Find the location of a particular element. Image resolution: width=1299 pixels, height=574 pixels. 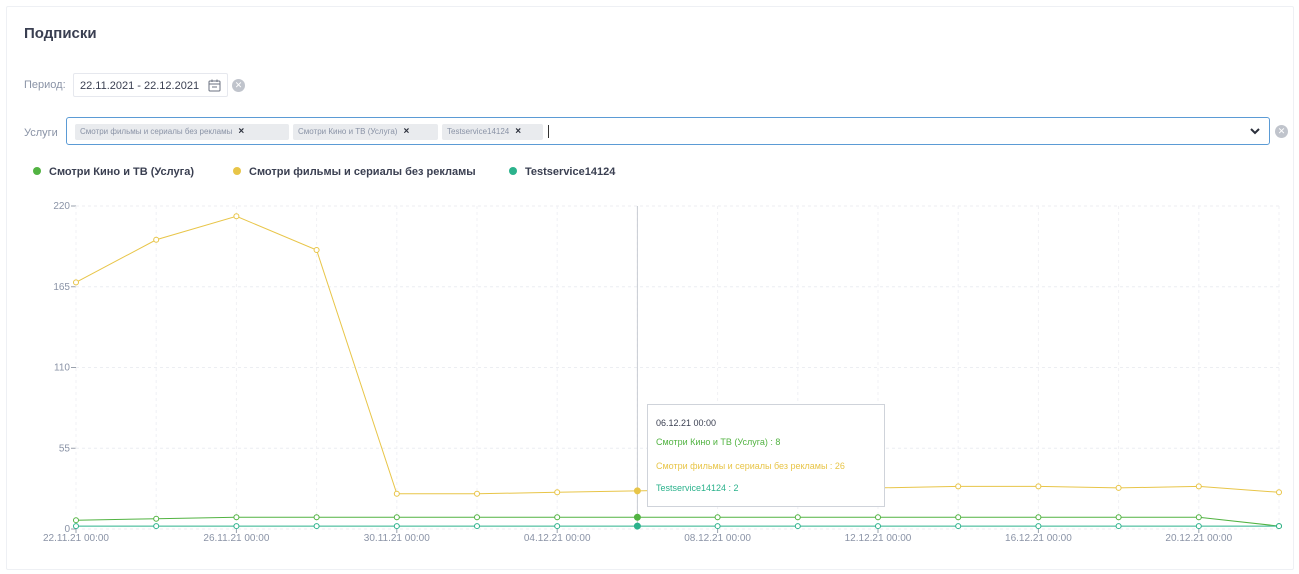

y-tick-label: 55 is located at coordinates (65, 448).